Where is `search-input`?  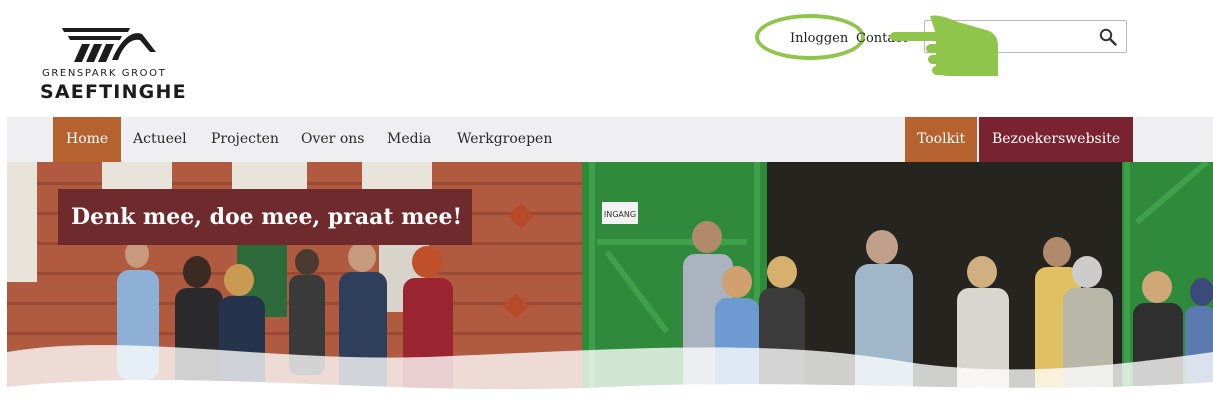
search-input is located at coordinates (1013, 37).